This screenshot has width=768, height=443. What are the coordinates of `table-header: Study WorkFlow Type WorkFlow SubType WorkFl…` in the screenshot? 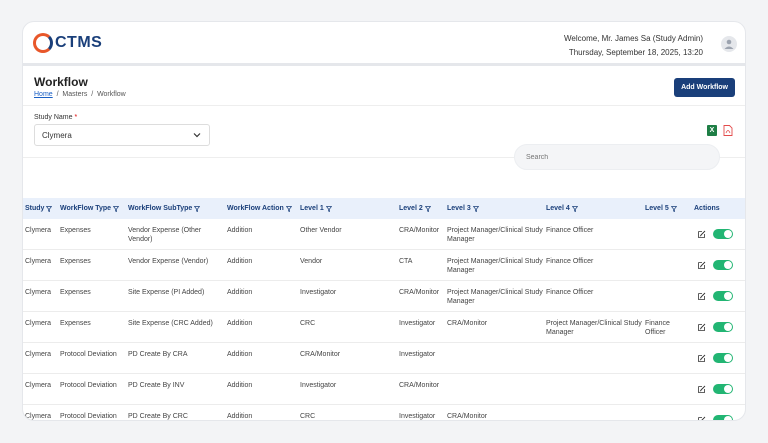 It's located at (384, 208).